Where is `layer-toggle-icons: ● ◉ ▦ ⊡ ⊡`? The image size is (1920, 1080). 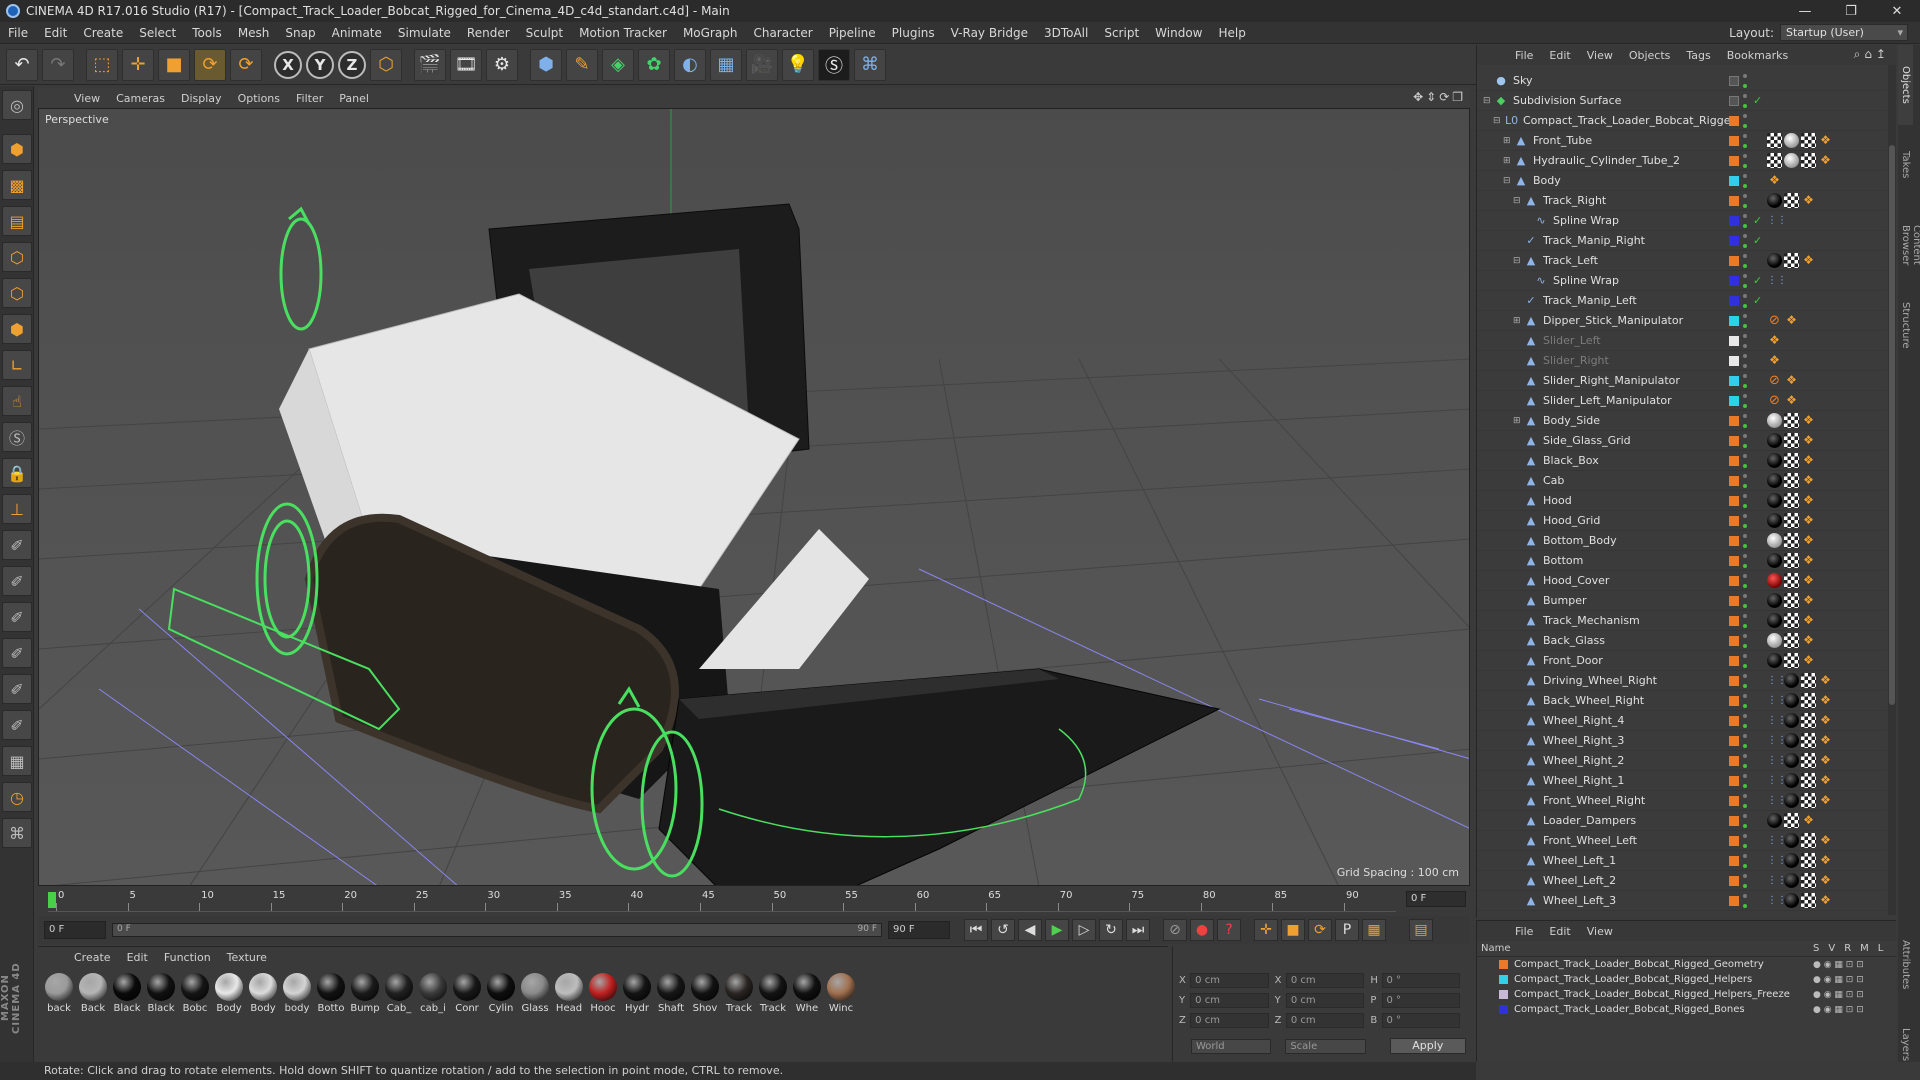
layer-toggle-icons: ● ◉ ▦ ⊡ ⊡ is located at coordinates (1838, 980).